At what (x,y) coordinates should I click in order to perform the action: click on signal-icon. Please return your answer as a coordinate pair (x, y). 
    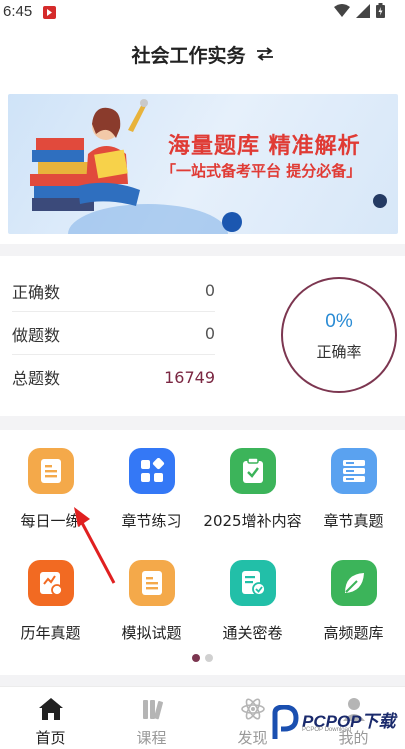
    Looking at the image, I should click on (363, 10).